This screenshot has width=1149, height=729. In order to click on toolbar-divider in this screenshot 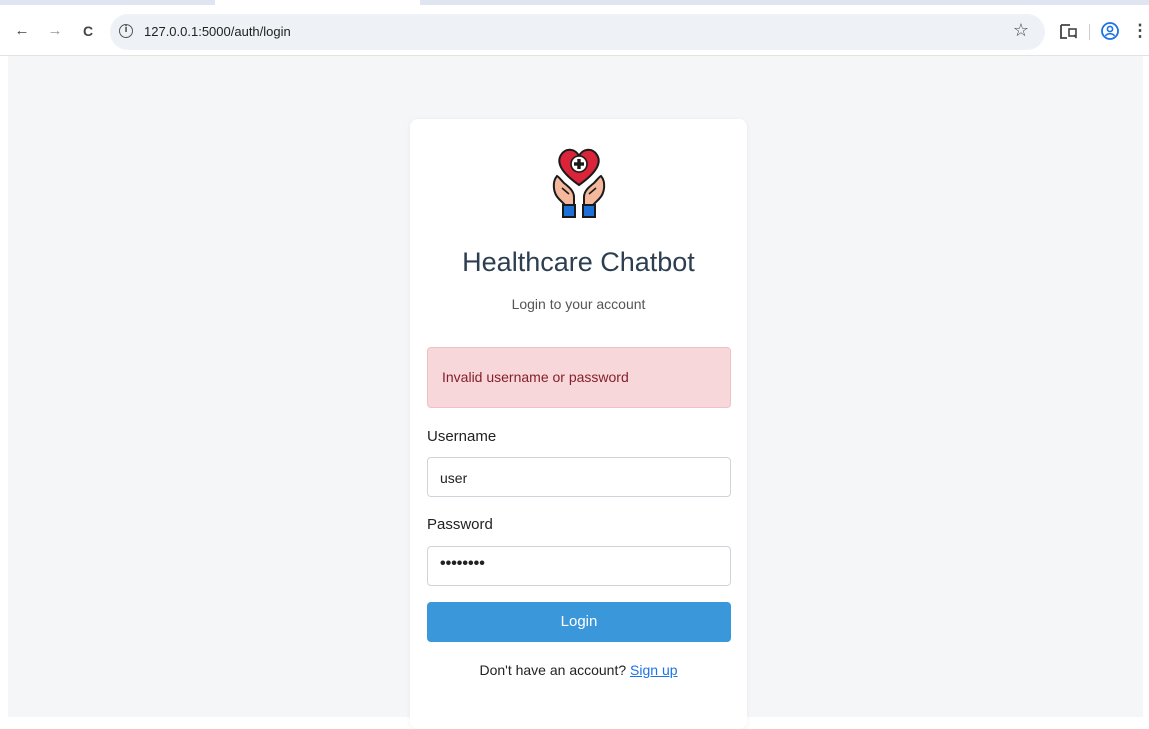, I will do `click(1089, 32)`.